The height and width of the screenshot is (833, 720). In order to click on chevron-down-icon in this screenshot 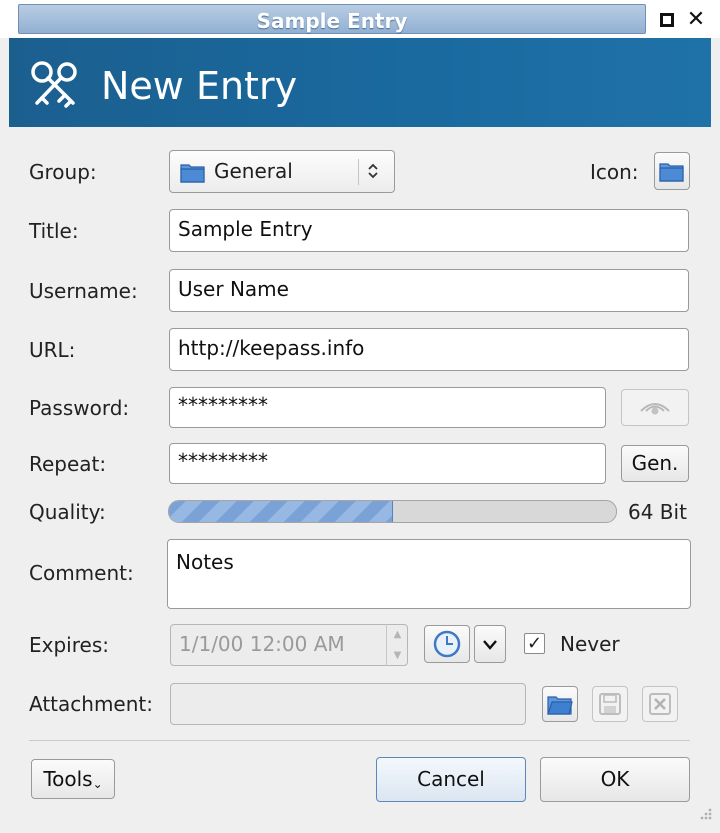, I will do `click(490, 645)`.